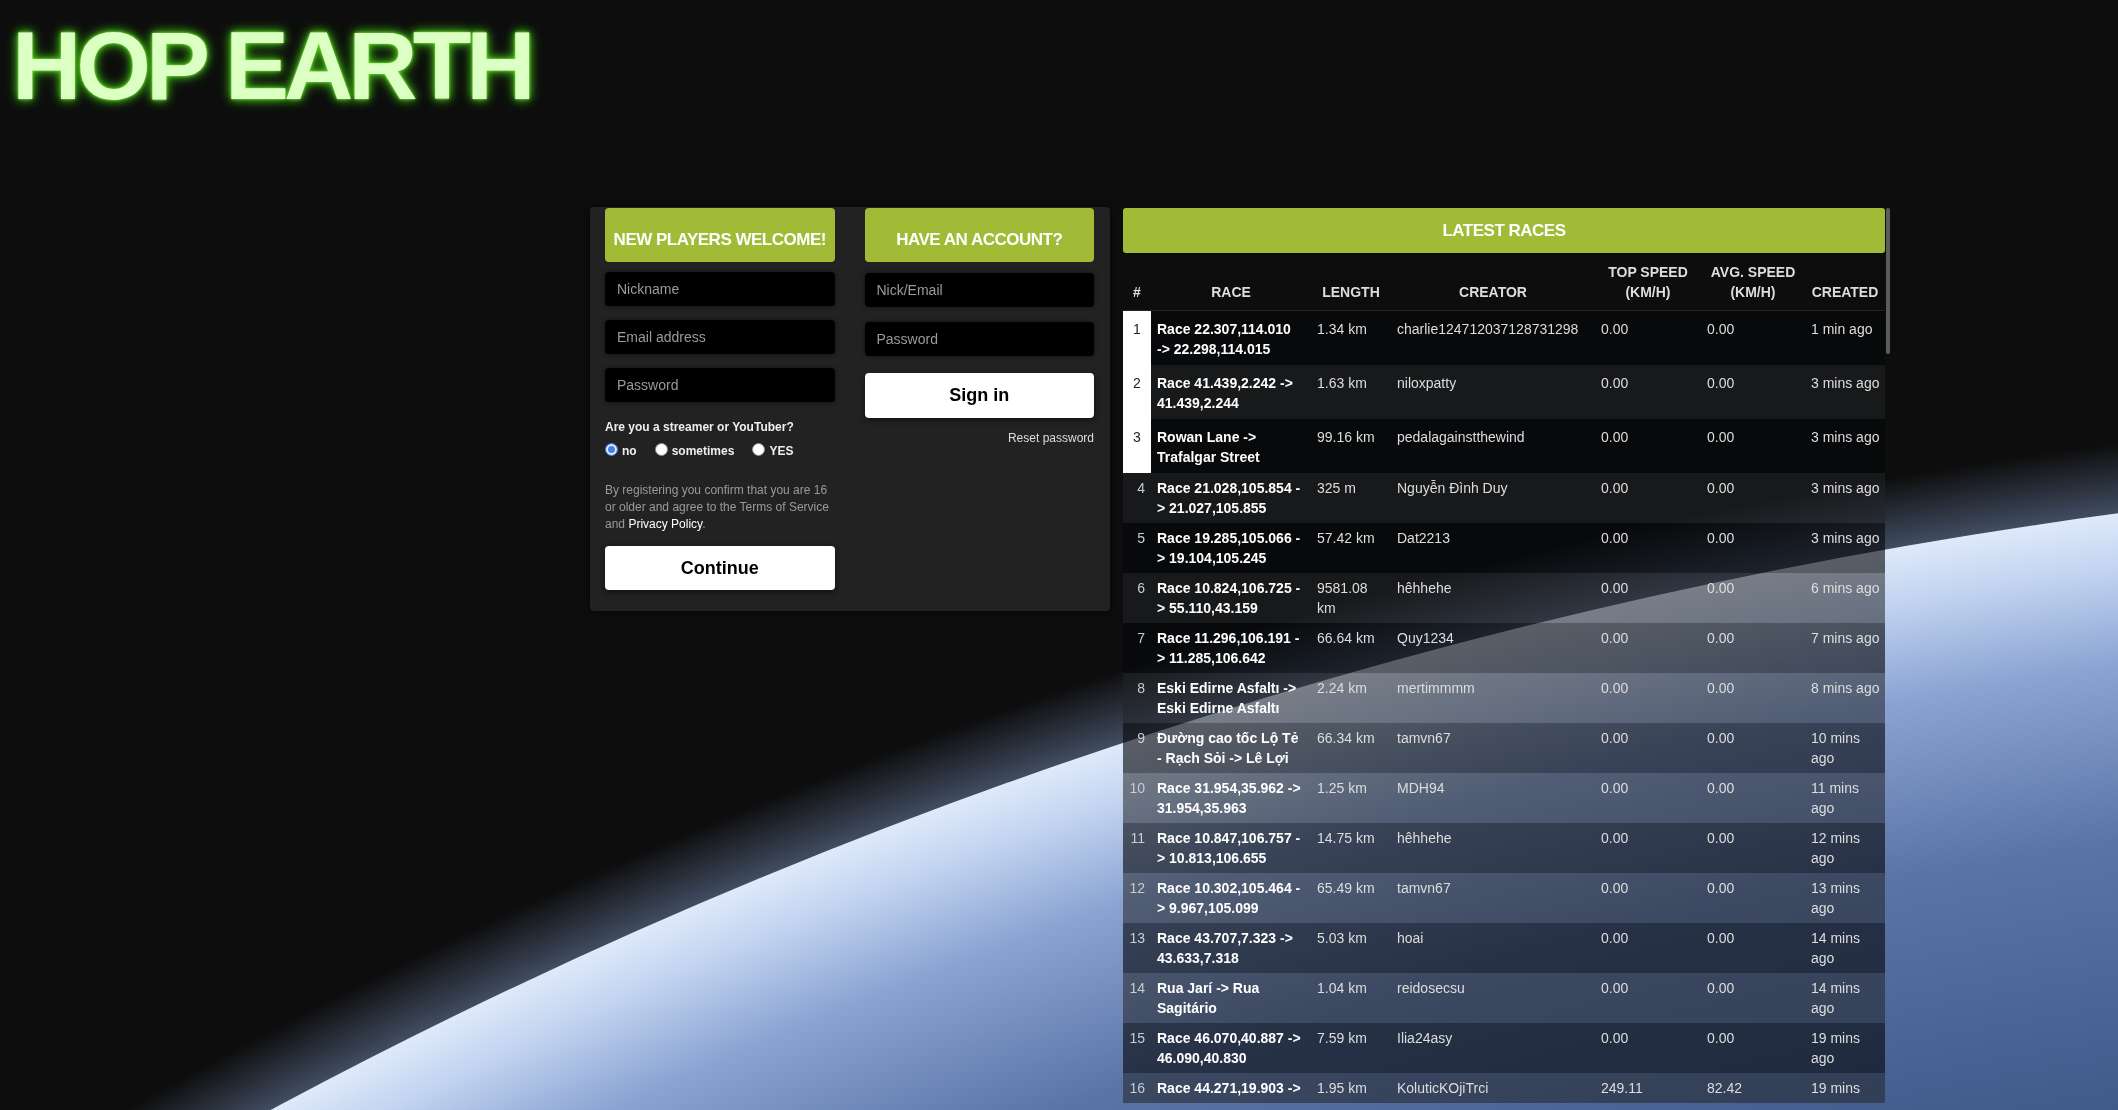  What do you see at coordinates (1888, 281) in the screenshot?
I see `scrollbar-thumb` at bounding box center [1888, 281].